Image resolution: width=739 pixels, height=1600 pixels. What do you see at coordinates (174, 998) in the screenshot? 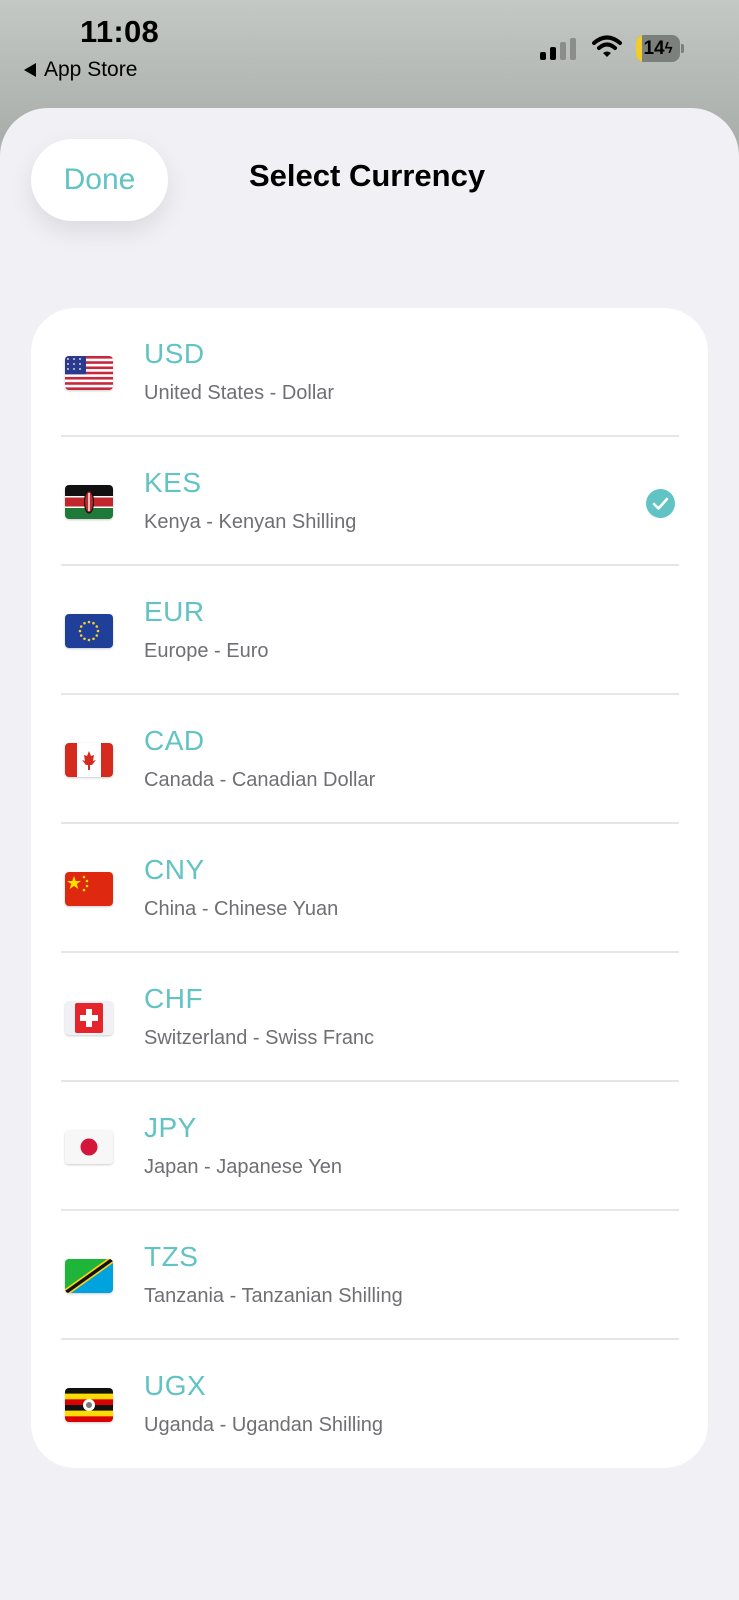
I see `currency-code: CHF` at bounding box center [174, 998].